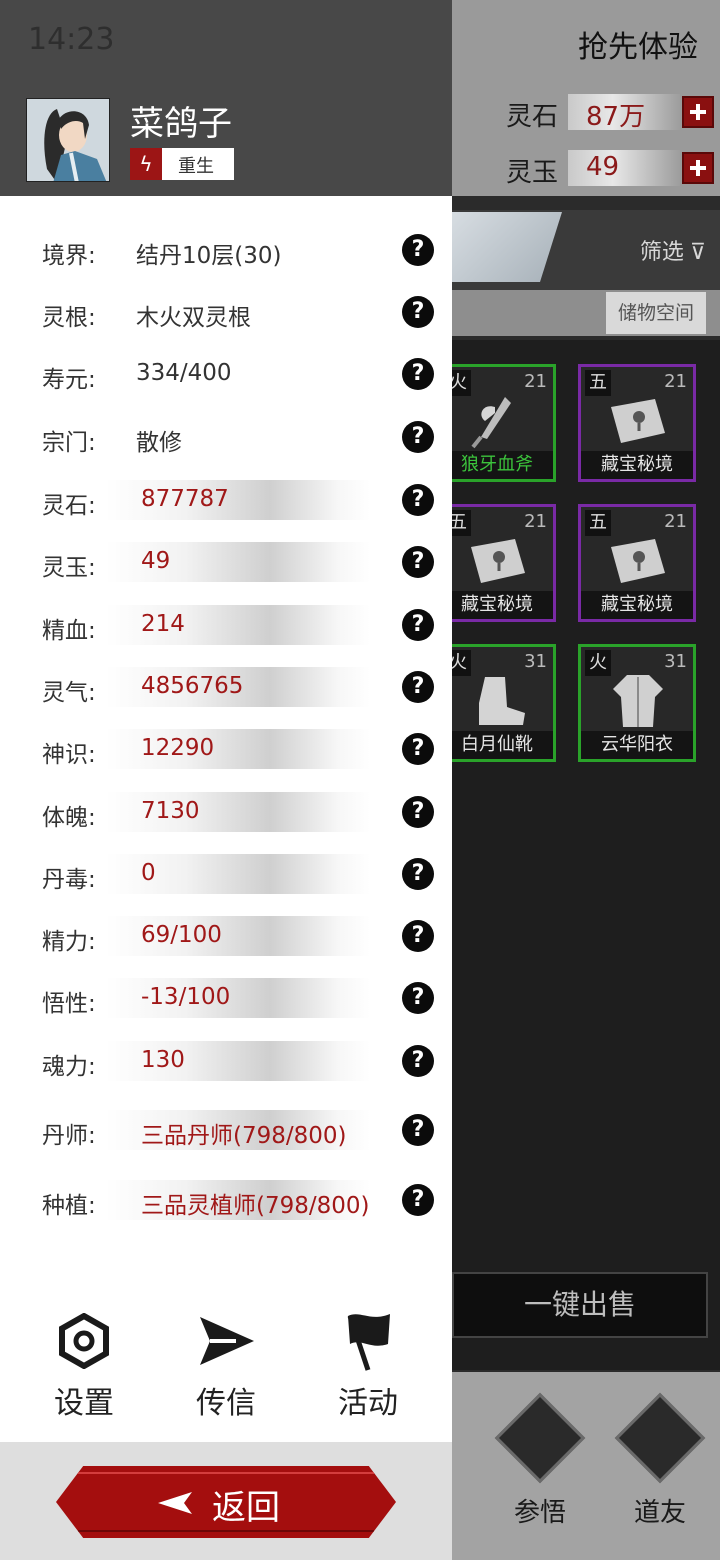 The image size is (720, 1560). What do you see at coordinates (69, 1067) in the screenshot?
I see `stat-label: 魂力:` at bounding box center [69, 1067].